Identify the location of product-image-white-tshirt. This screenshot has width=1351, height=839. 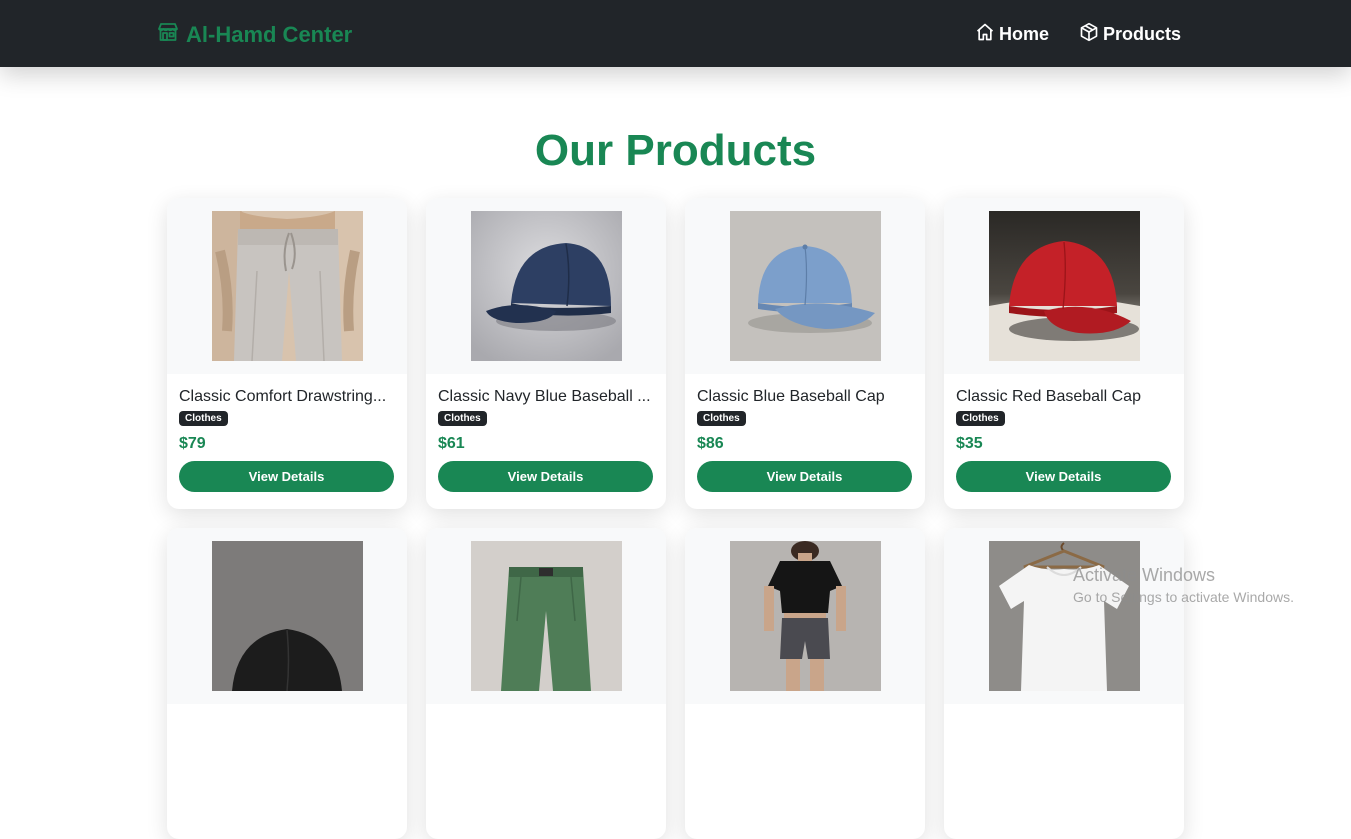
(1064, 616).